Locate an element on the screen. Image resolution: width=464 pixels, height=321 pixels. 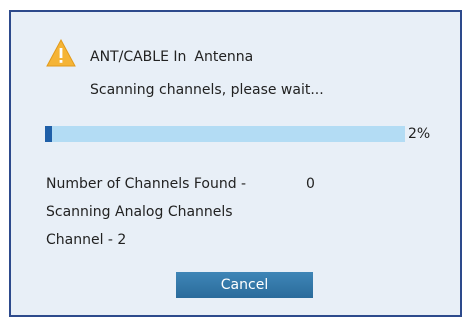
progress-bar is located at coordinates (225, 134).